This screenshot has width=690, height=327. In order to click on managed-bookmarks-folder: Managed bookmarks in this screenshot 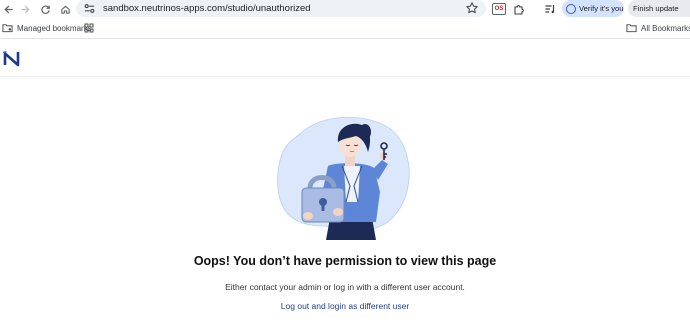, I will do `click(47, 28)`.